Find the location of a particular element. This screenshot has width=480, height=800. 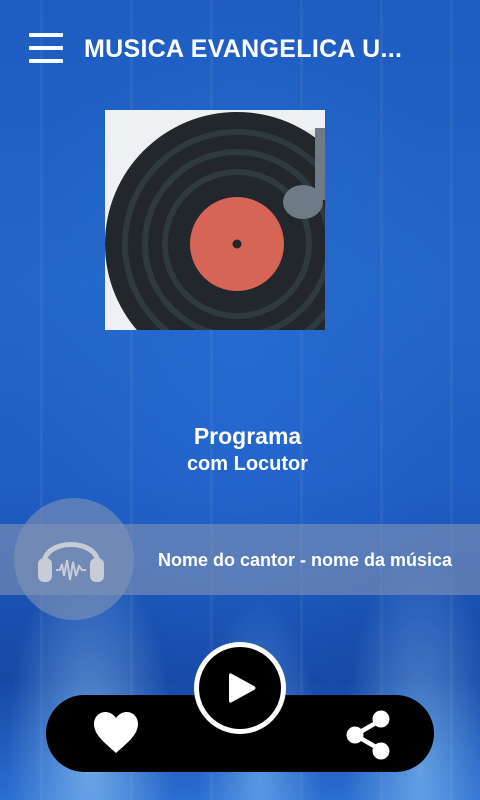

play-icon is located at coordinates (242, 688).